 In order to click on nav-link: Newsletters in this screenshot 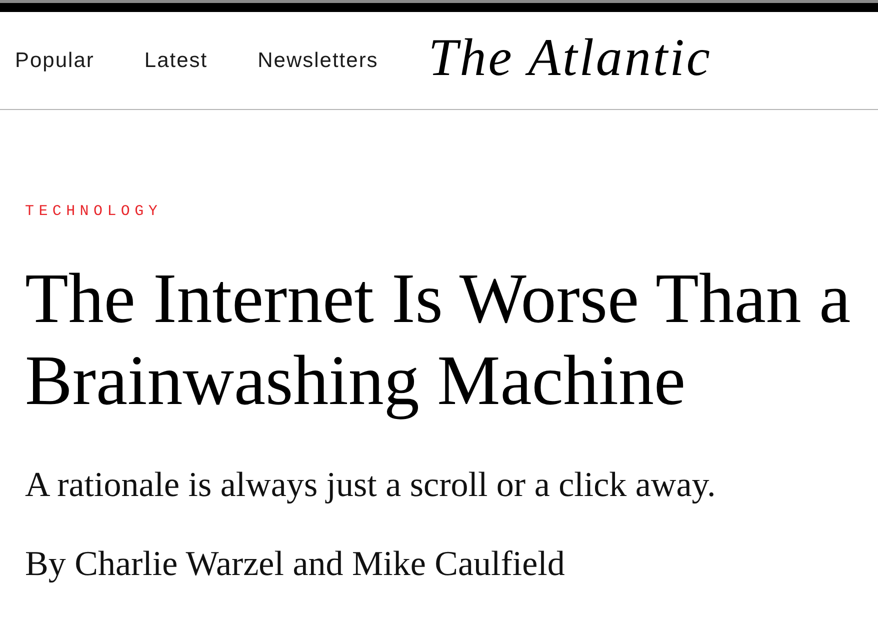, I will do `click(318, 60)`.